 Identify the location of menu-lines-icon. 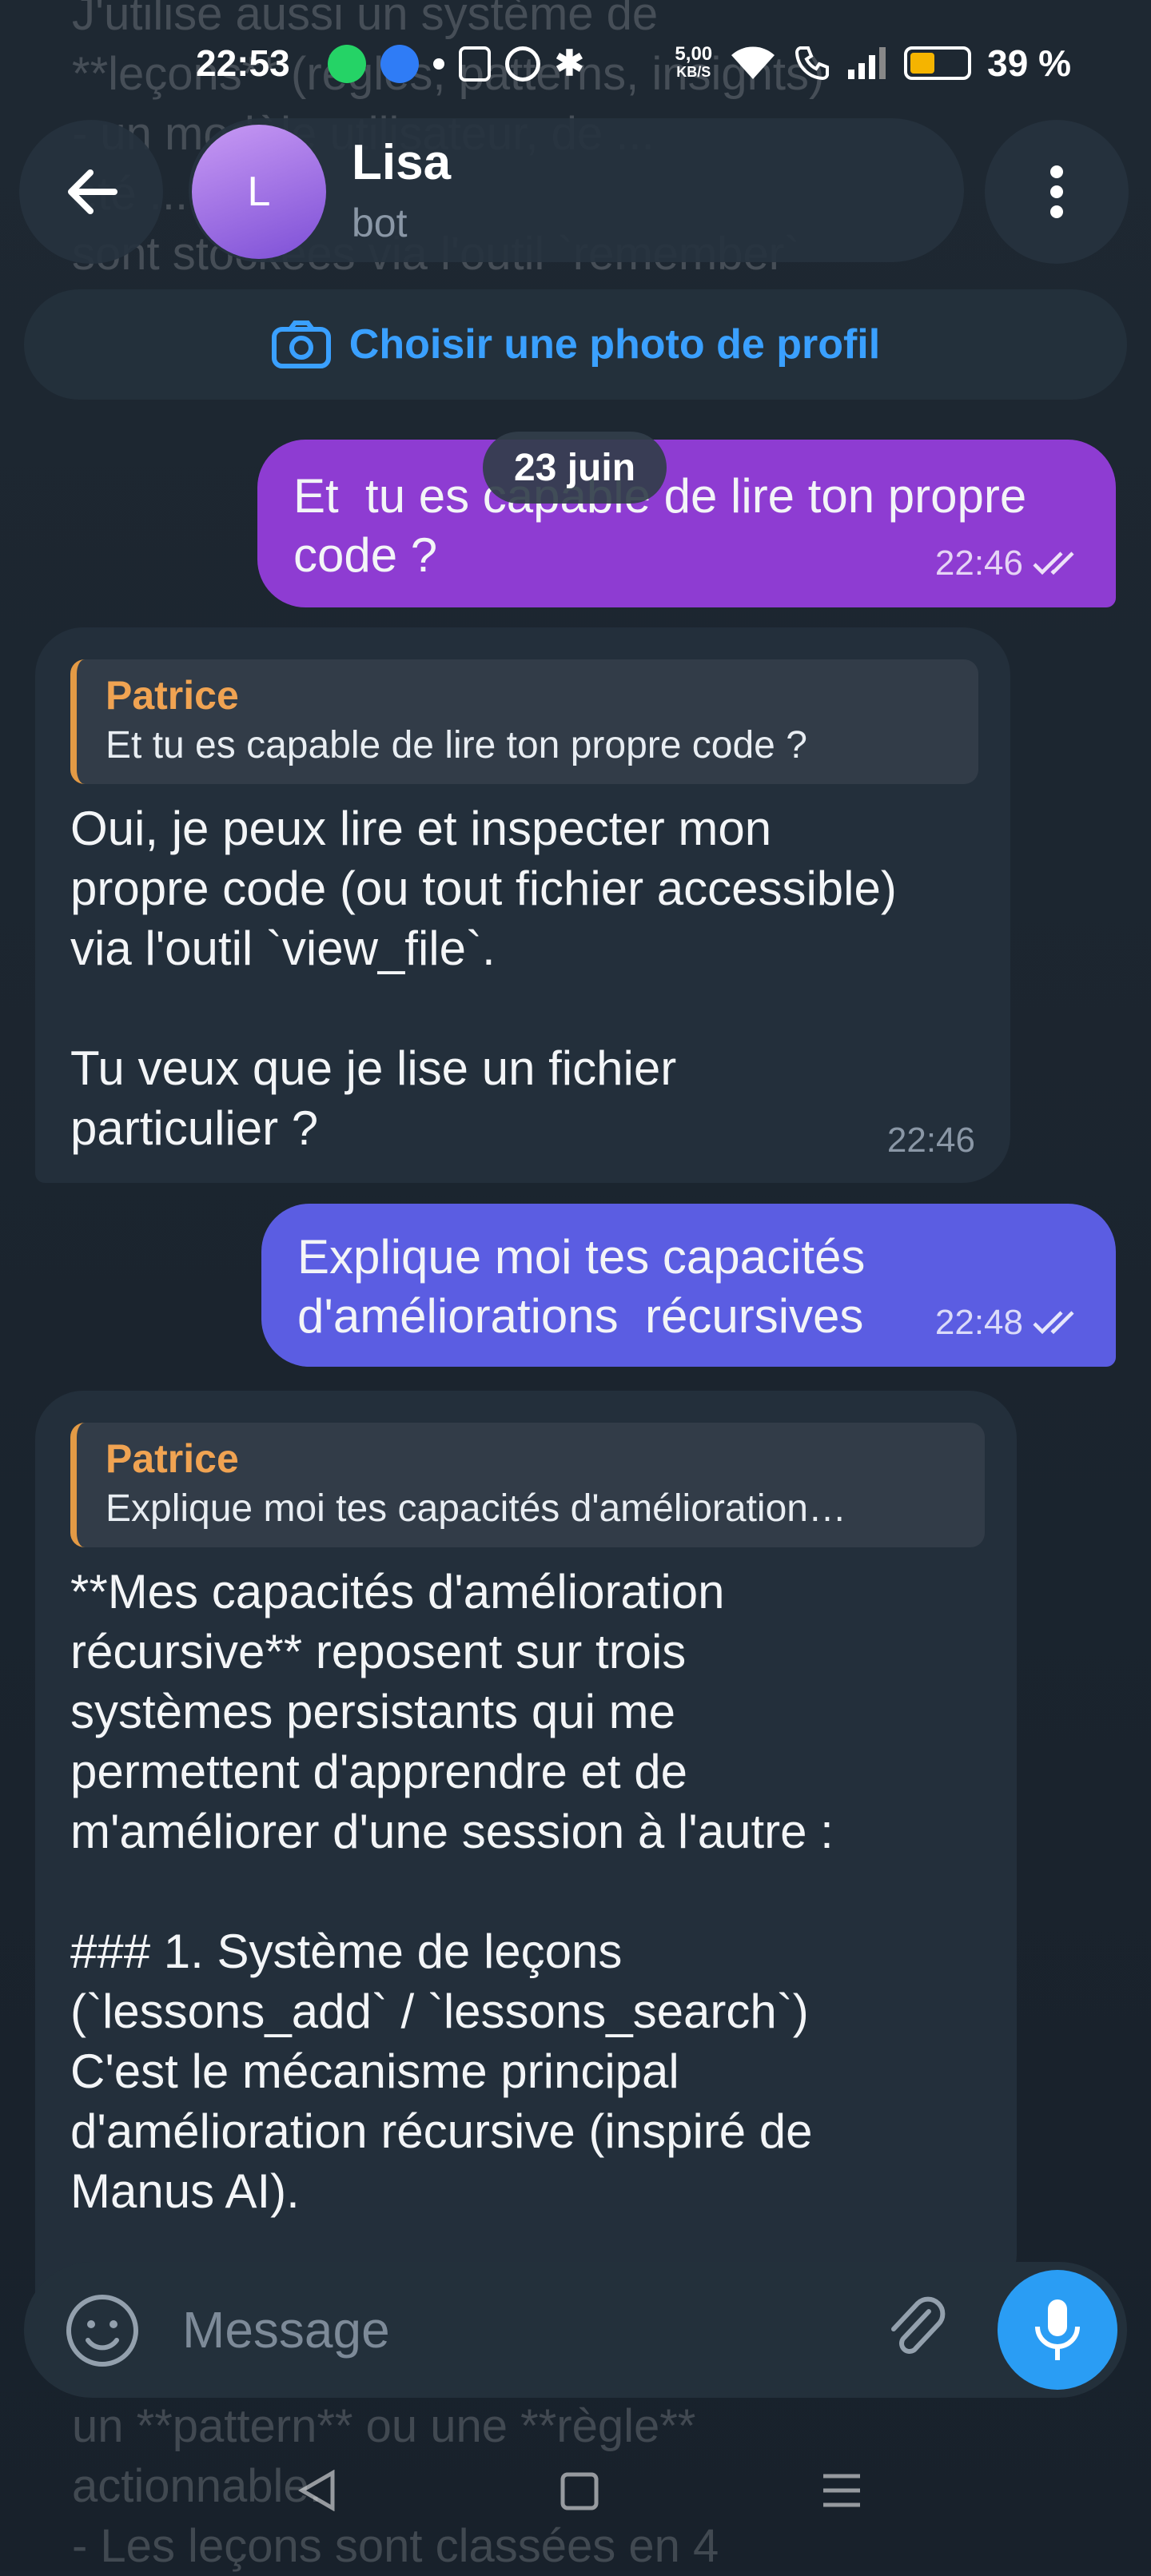
(841, 2490).